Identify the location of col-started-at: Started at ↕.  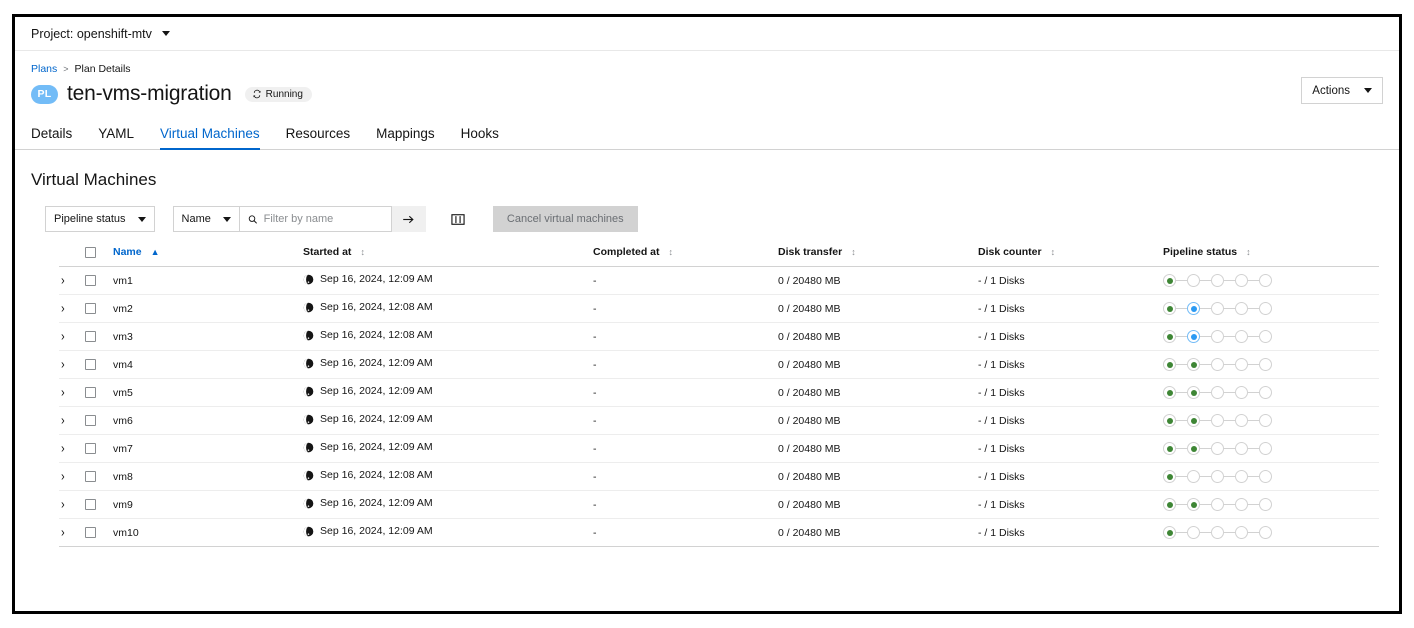
(448, 256).